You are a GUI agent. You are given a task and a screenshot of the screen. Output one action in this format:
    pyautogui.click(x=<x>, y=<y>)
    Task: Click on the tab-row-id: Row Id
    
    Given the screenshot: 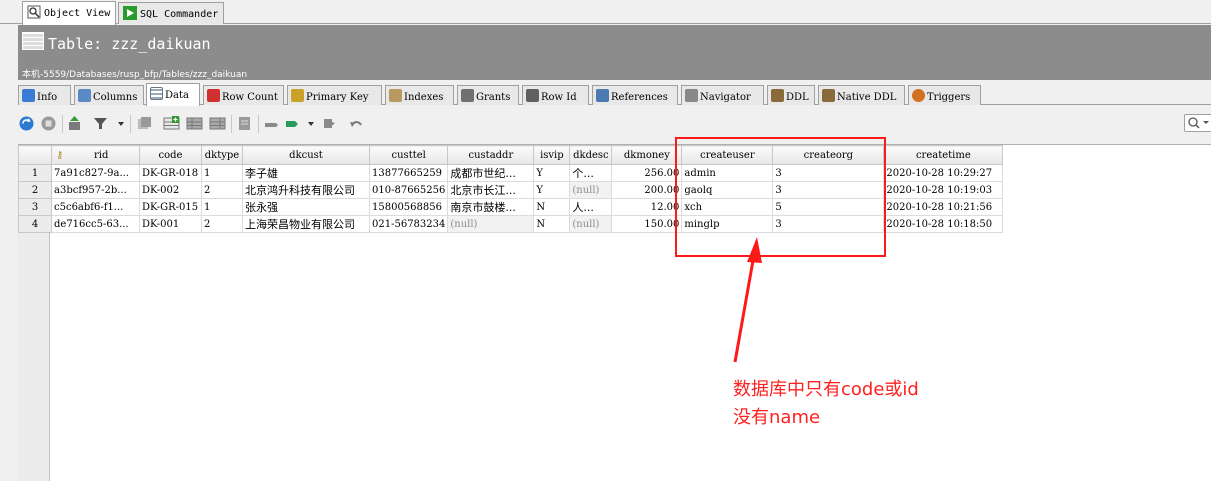 What is the action you would take?
    pyautogui.click(x=555, y=95)
    